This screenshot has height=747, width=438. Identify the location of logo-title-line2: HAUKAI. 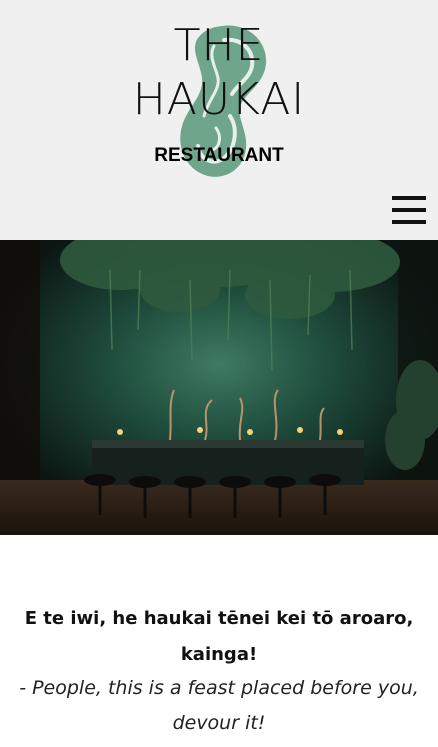
(219, 99).